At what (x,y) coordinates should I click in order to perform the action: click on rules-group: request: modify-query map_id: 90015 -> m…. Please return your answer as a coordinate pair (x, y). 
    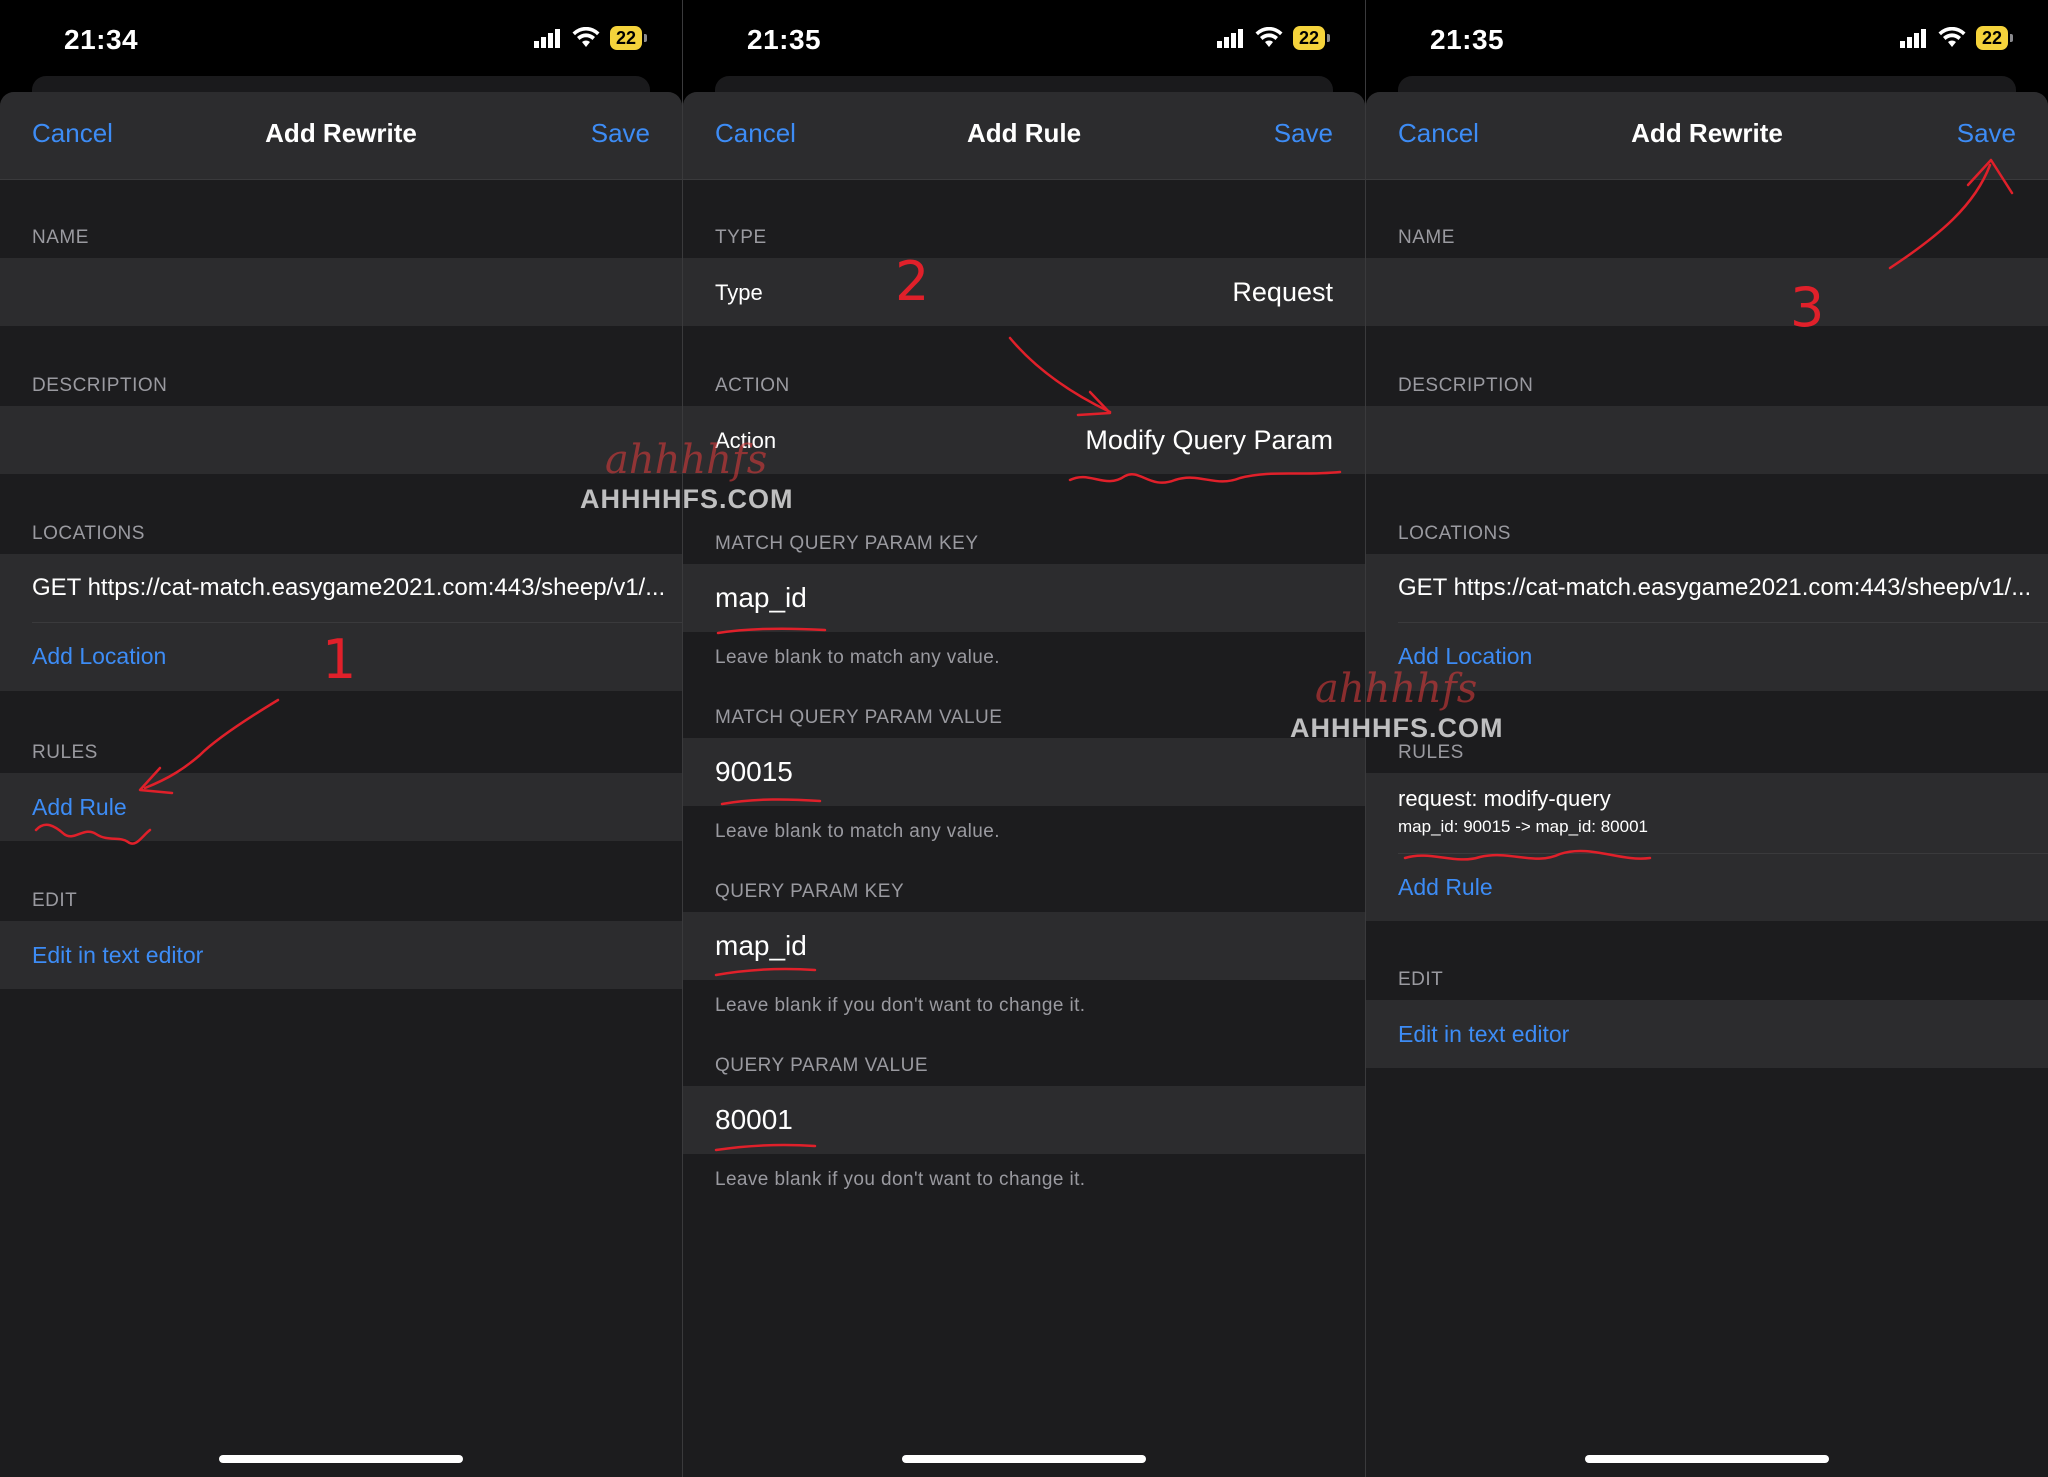
    Looking at the image, I should click on (1707, 847).